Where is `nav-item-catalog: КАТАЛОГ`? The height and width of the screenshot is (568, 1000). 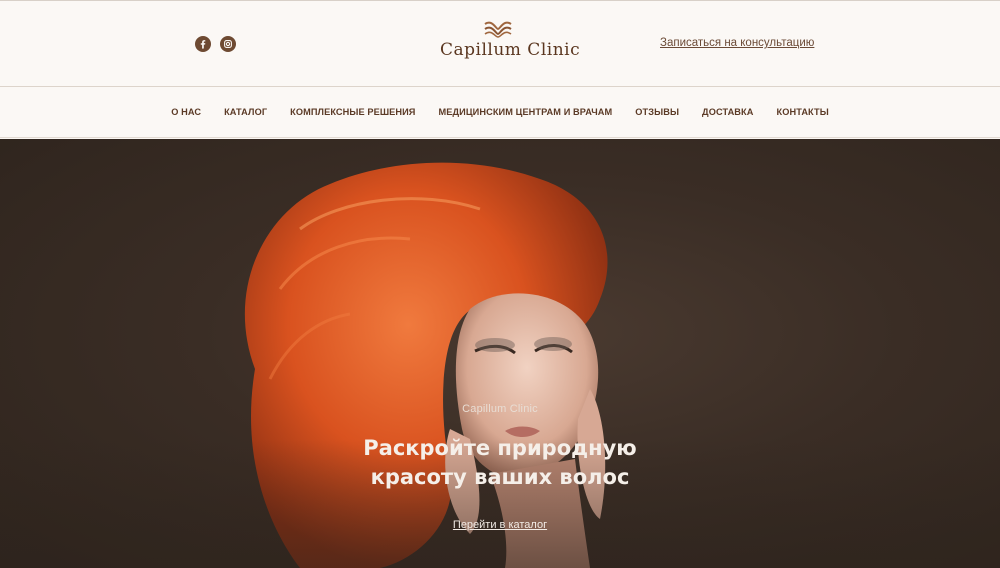 nav-item-catalog: КАТАЛОГ is located at coordinates (245, 112).